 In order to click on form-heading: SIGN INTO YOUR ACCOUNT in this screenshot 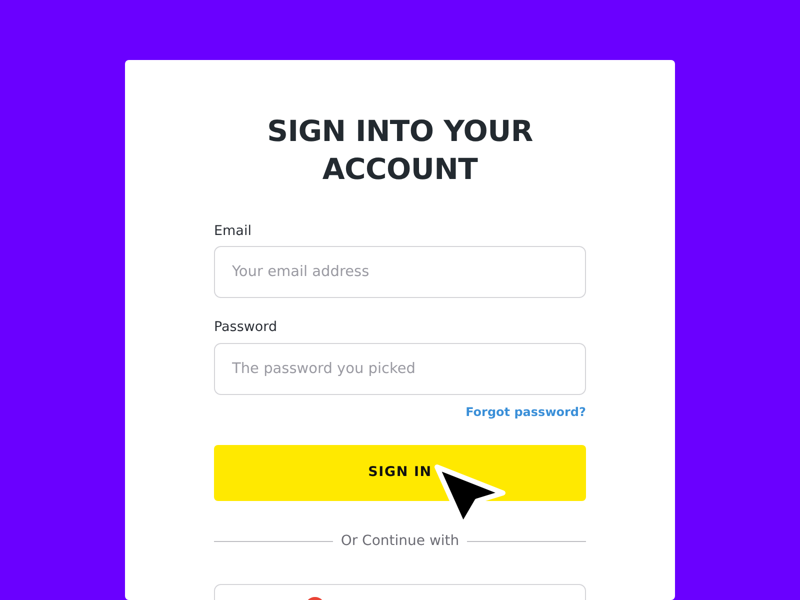, I will do `click(400, 150)`.